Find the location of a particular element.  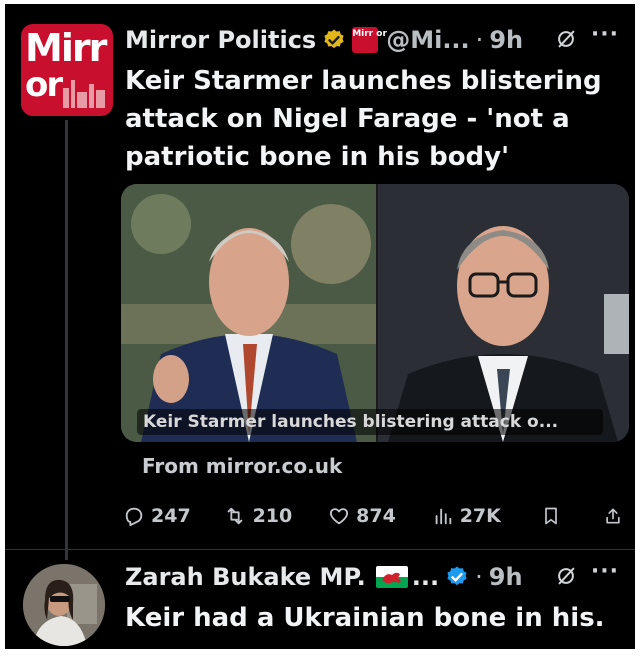

heart-icon is located at coordinates (339, 516).